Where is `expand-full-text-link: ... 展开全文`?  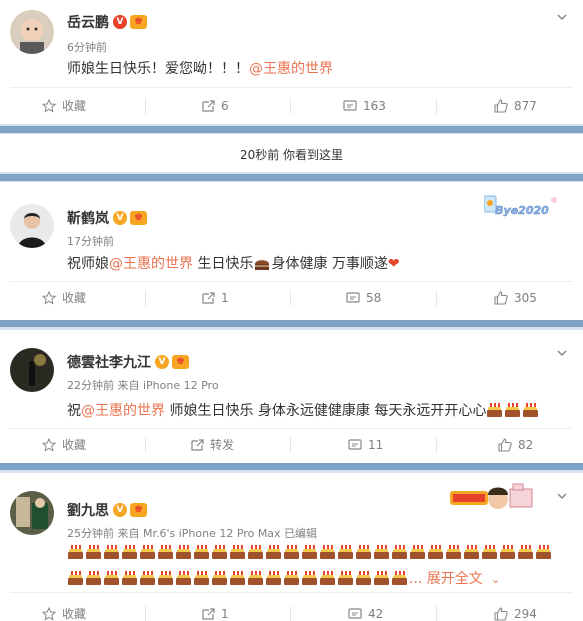
expand-full-text-link: ... 展开全文 is located at coordinates (446, 579).